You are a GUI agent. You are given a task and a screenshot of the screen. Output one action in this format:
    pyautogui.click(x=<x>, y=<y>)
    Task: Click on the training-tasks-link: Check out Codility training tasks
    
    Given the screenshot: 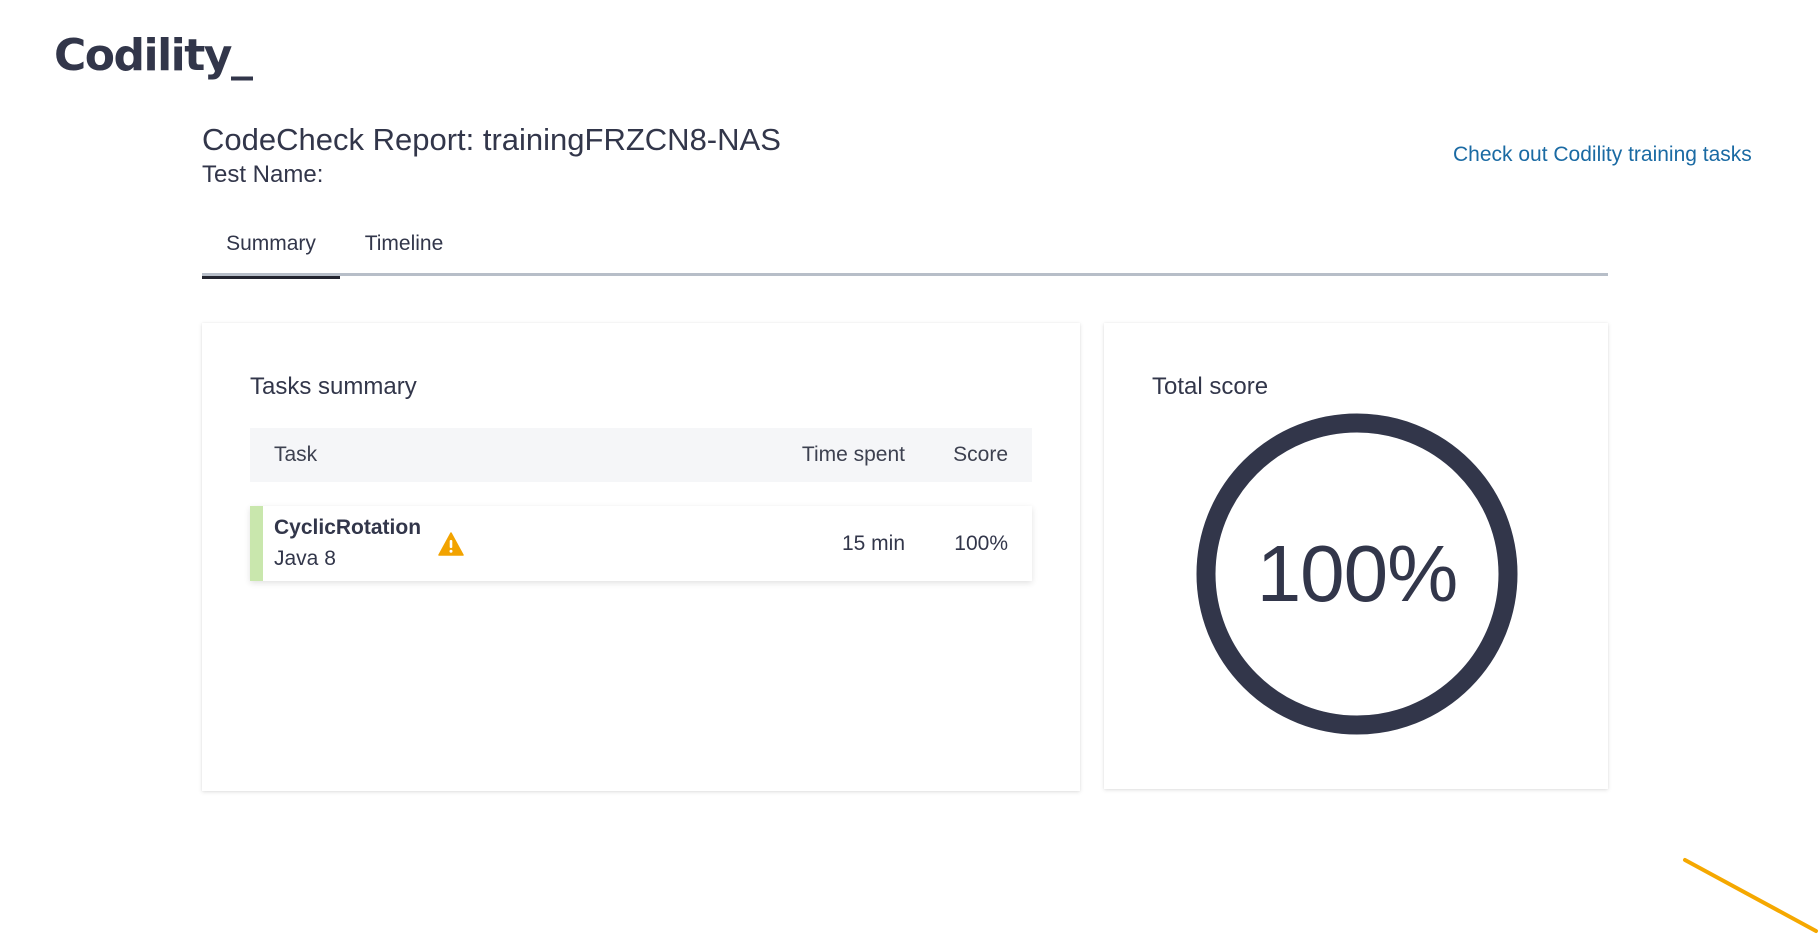 What is the action you would take?
    pyautogui.click(x=1602, y=155)
    